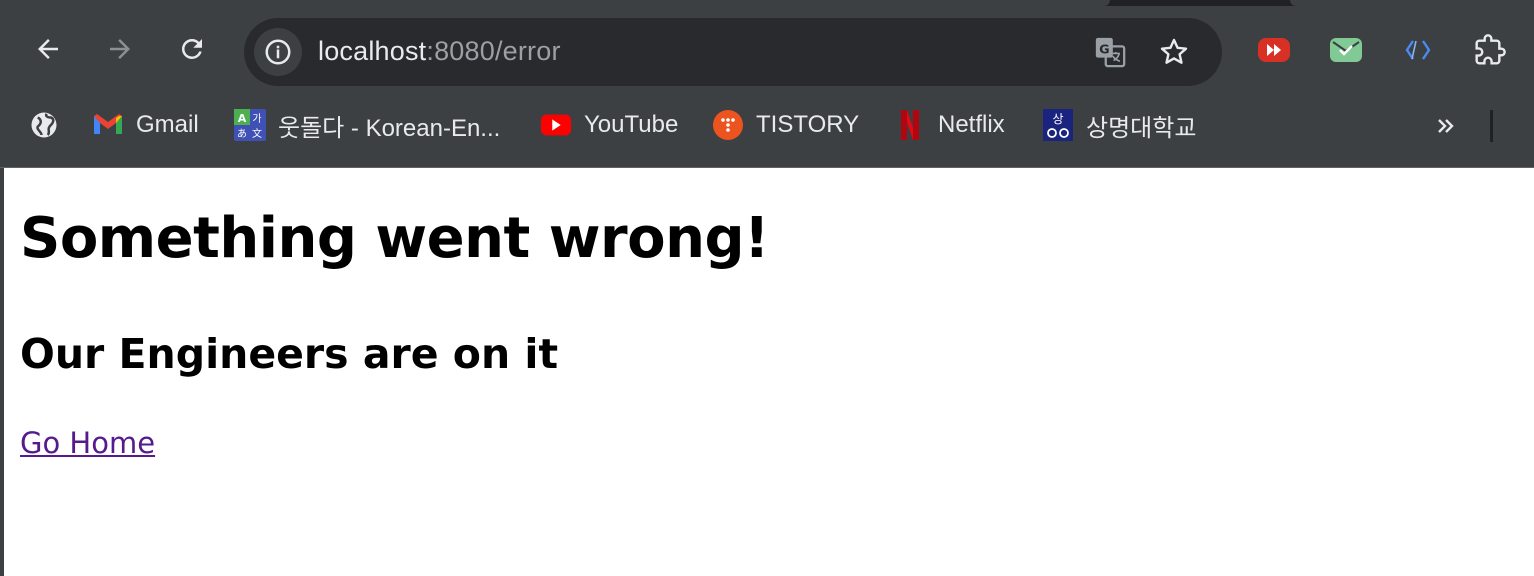 This screenshot has width=1534, height=576. What do you see at coordinates (556, 125) in the screenshot?
I see `youtube-icon` at bounding box center [556, 125].